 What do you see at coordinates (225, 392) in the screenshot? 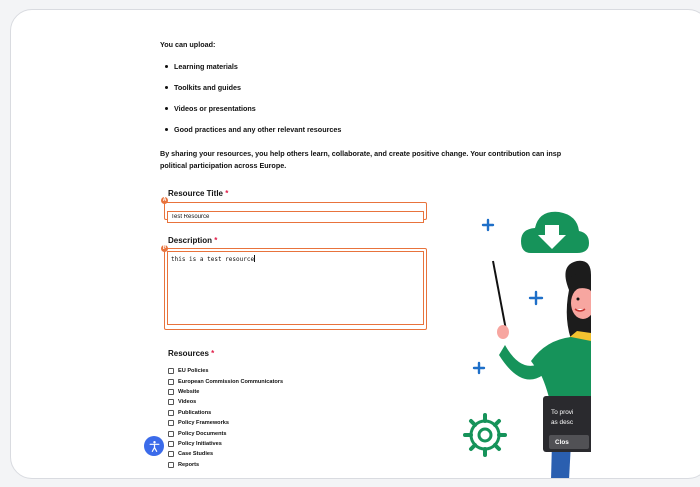
I see `resource-option: Website` at bounding box center [225, 392].